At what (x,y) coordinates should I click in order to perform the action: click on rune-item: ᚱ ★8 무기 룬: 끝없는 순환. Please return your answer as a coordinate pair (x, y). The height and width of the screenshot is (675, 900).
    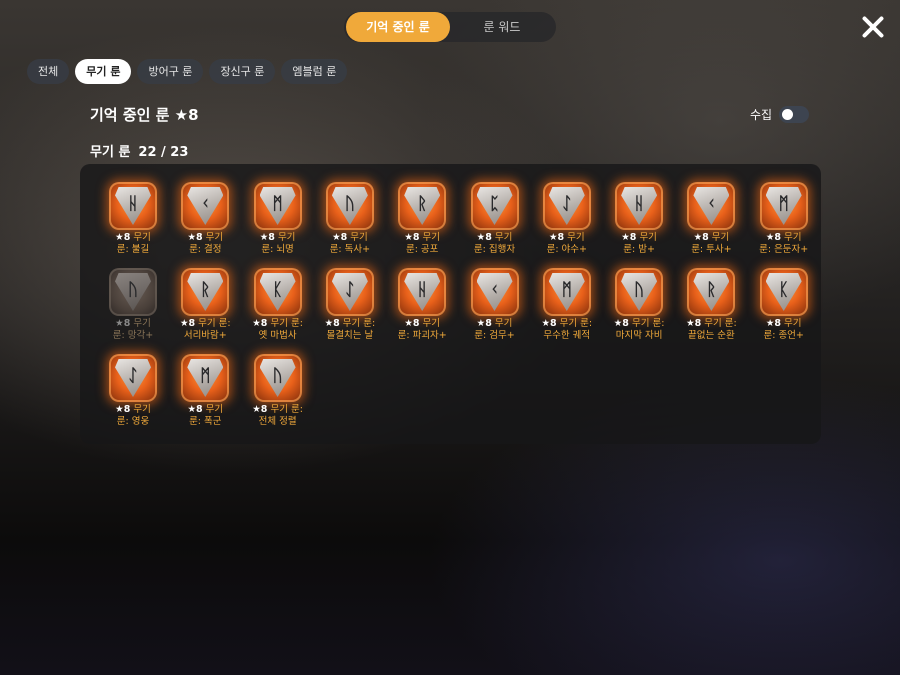
    Looking at the image, I should click on (711, 311).